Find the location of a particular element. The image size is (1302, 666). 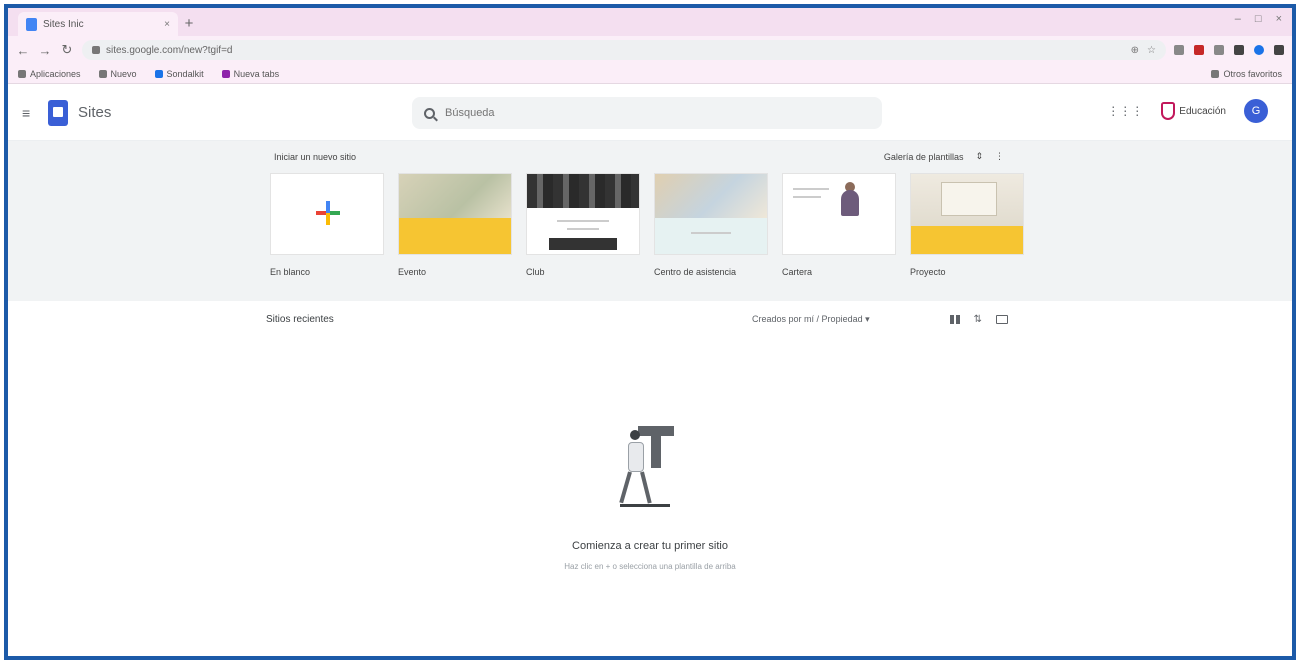

reload-button: ↻ is located at coordinates (67, 50).